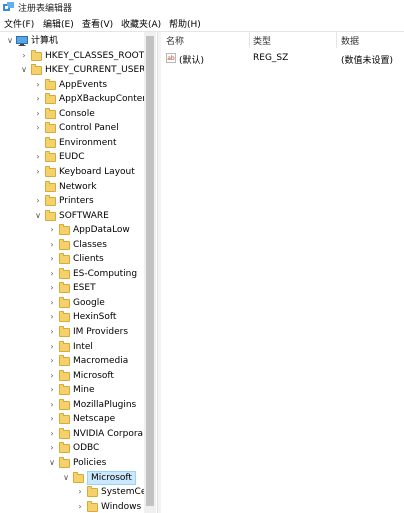 The height and width of the screenshot is (513, 404). I want to click on menu-help: 帮助(H), so click(185, 23).